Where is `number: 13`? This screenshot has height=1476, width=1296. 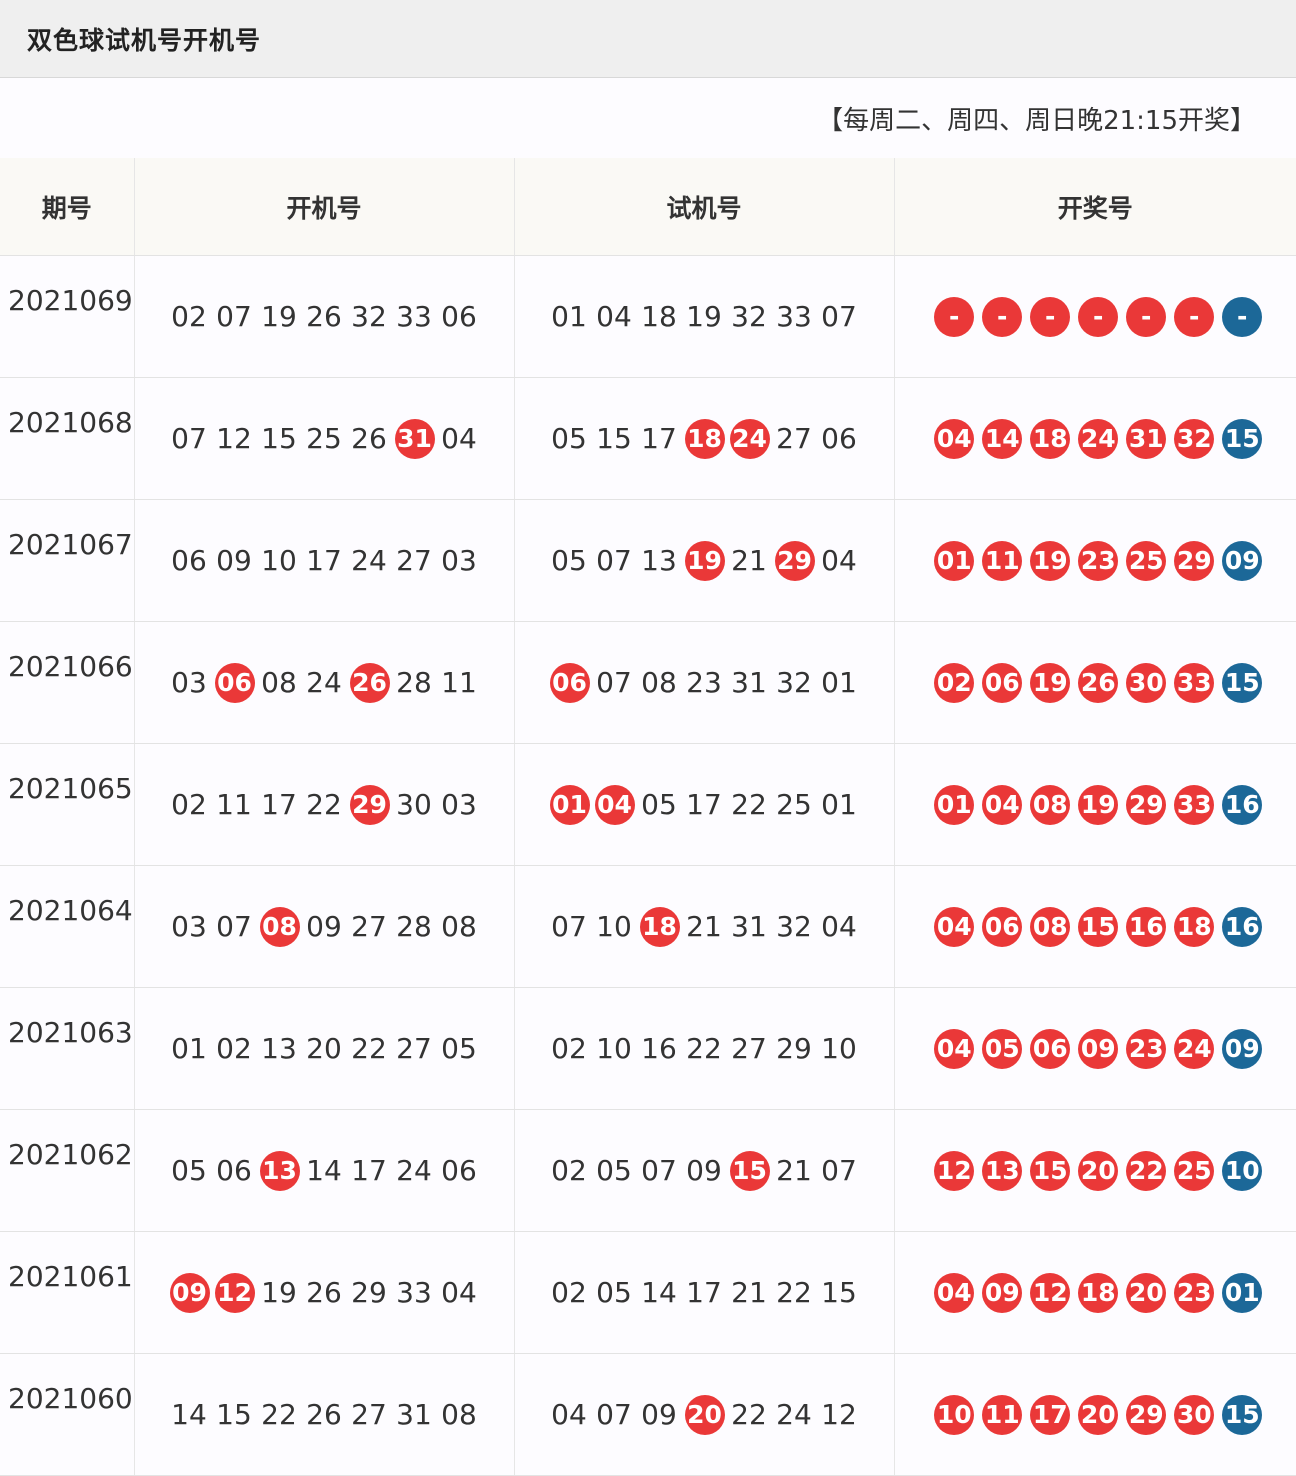
number: 13 is located at coordinates (659, 560).